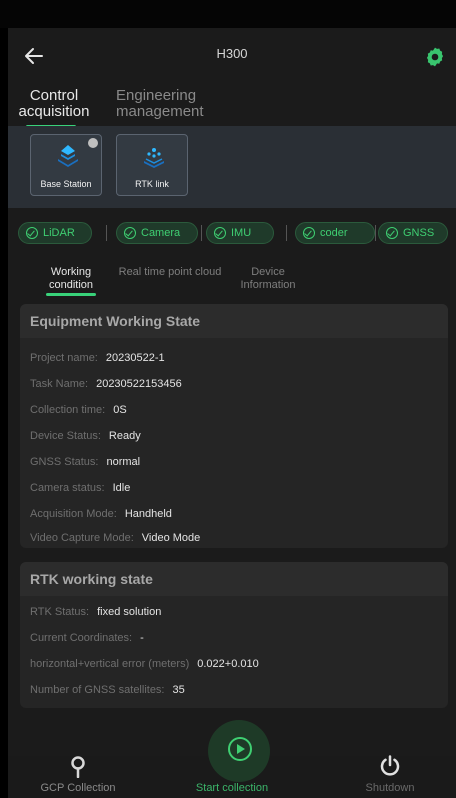  What do you see at coordinates (59, 233) in the screenshot?
I see `sensor-label: LiDAR` at bounding box center [59, 233].